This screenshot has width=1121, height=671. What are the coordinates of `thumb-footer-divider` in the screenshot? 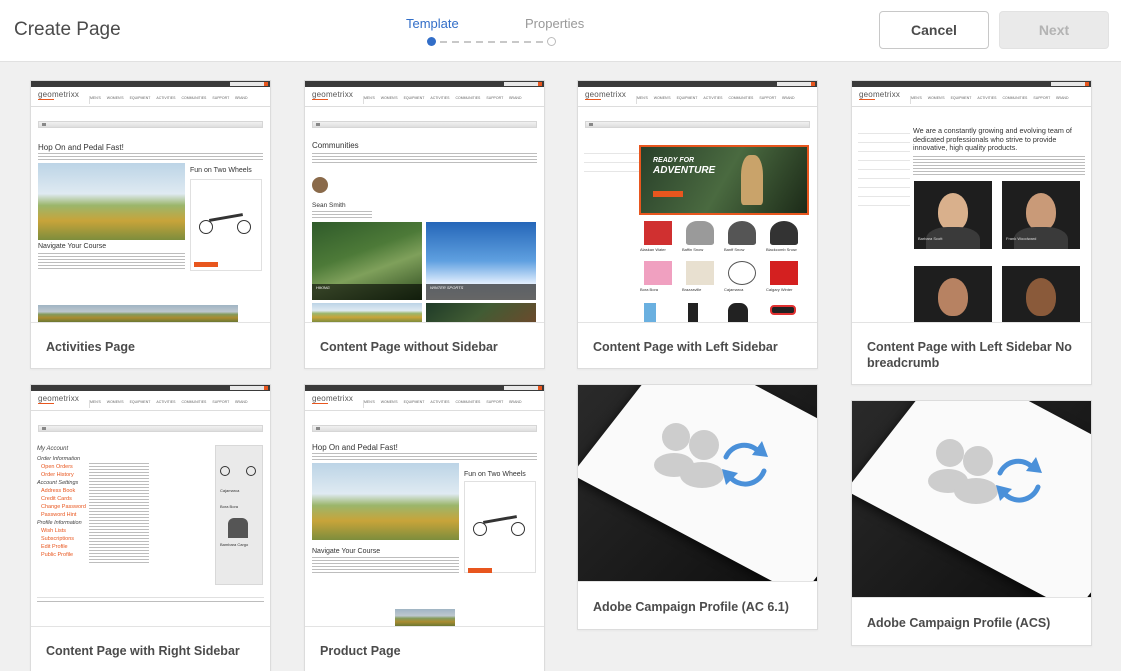 It's located at (150, 597).